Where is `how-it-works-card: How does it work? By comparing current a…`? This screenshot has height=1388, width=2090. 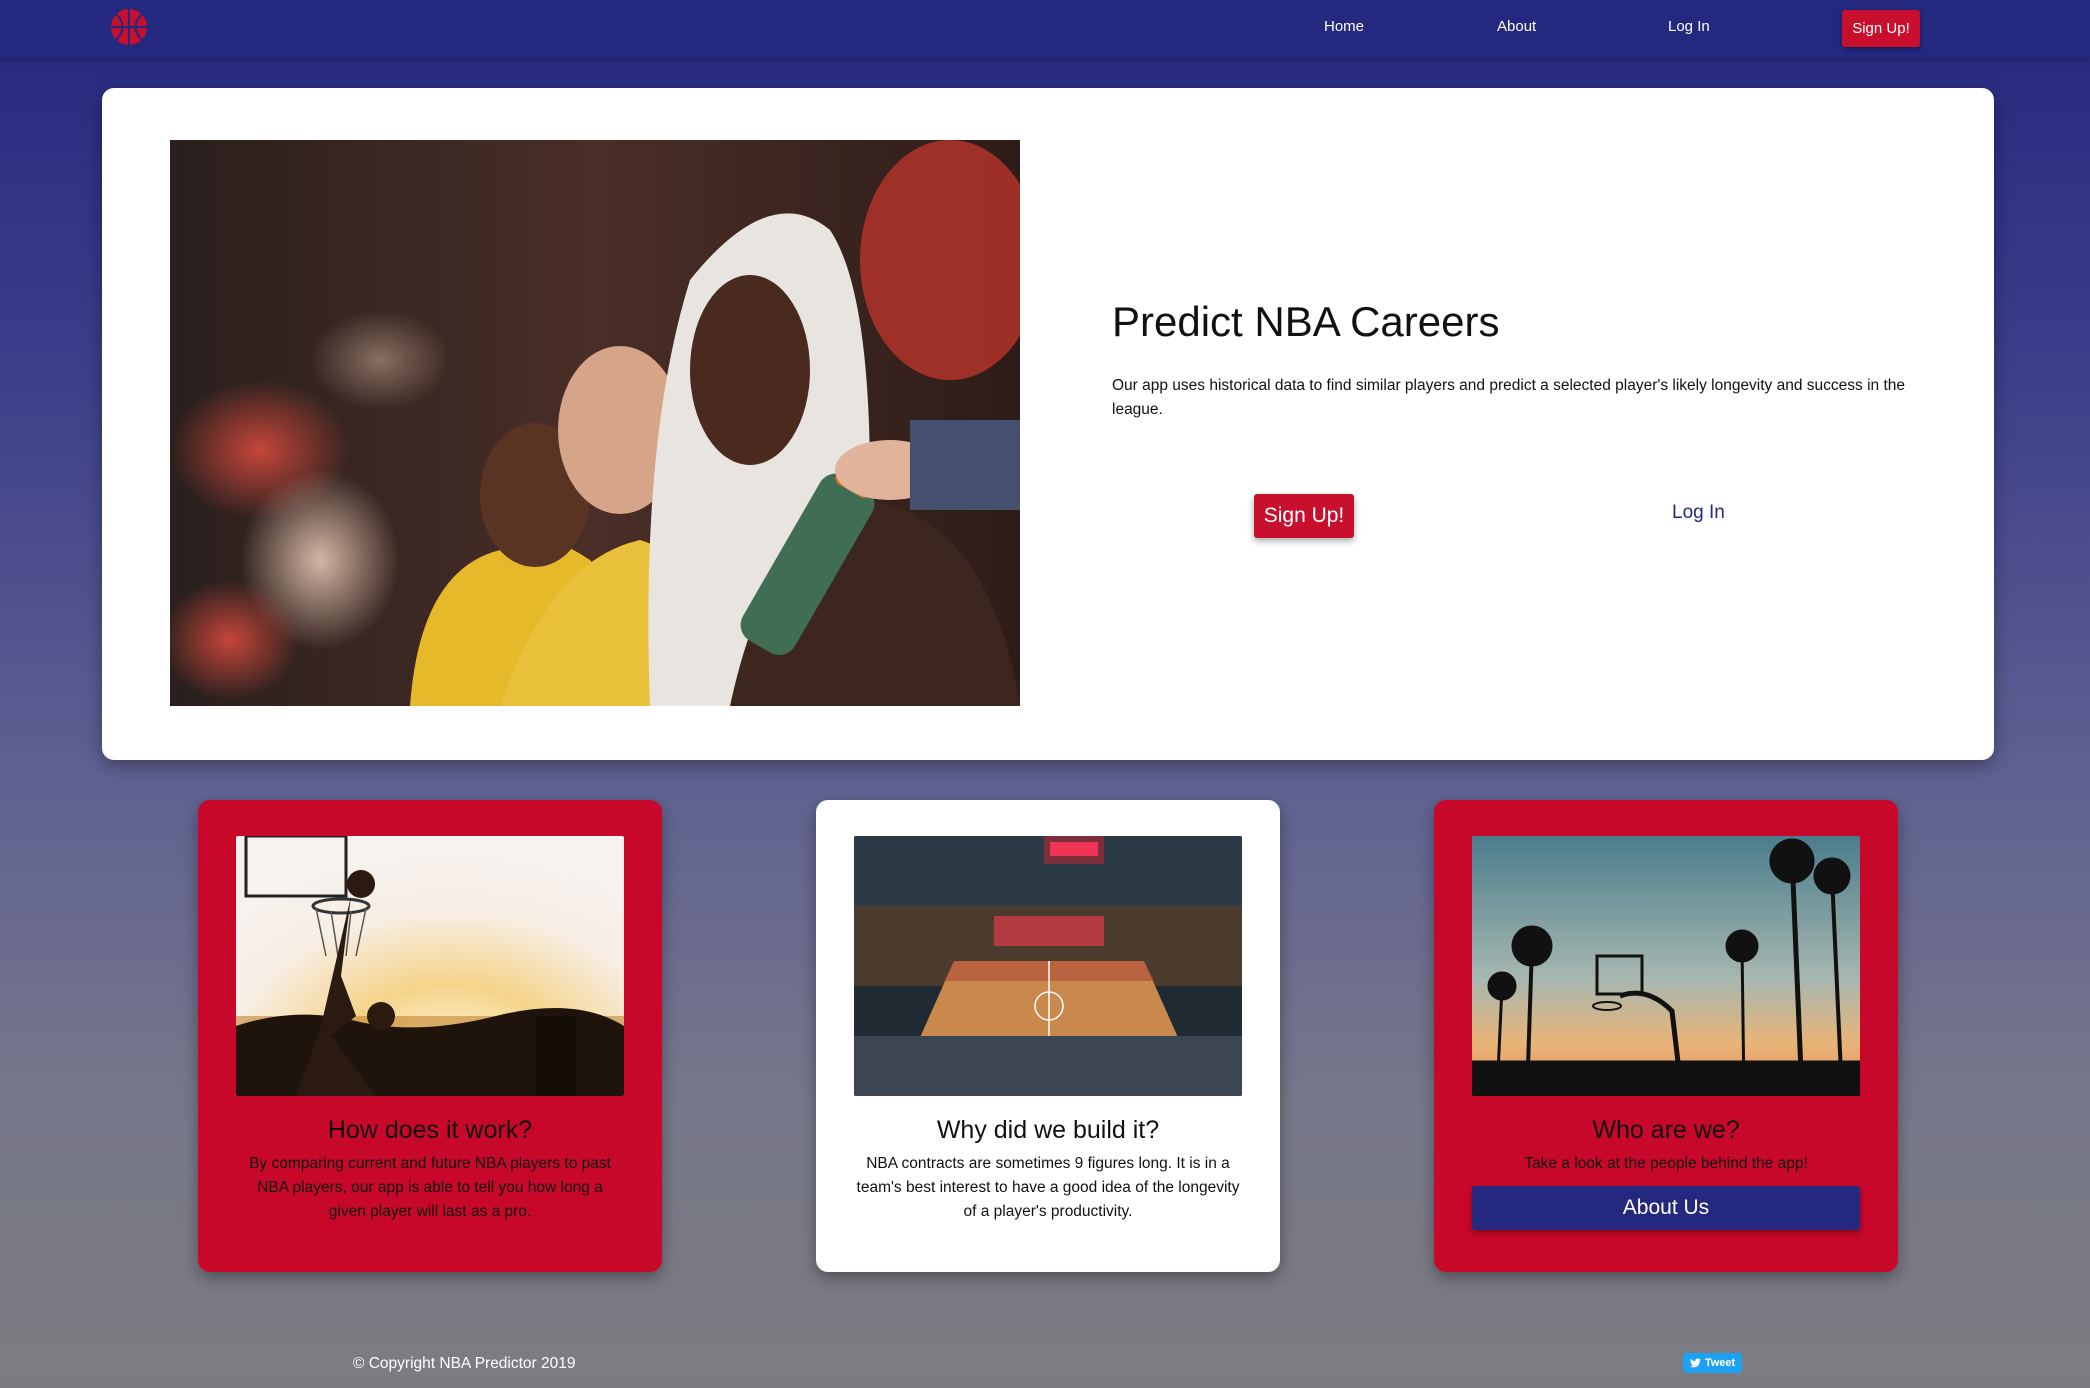 how-it-works-card: How does it work? By comparing current a… is located at coordinates (430, 1036).